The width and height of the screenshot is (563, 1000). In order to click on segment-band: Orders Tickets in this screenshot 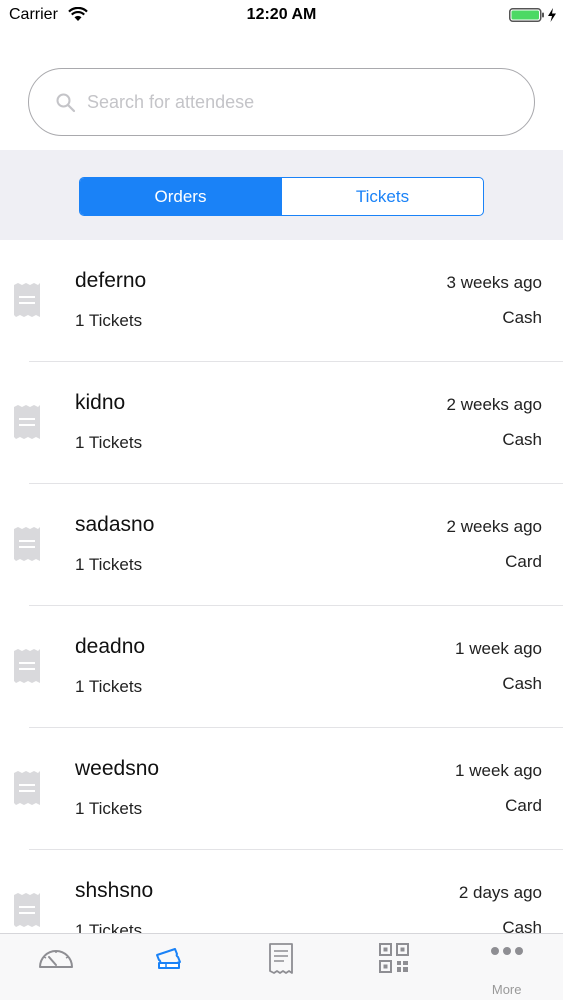, I will do `click(281, 195)`.